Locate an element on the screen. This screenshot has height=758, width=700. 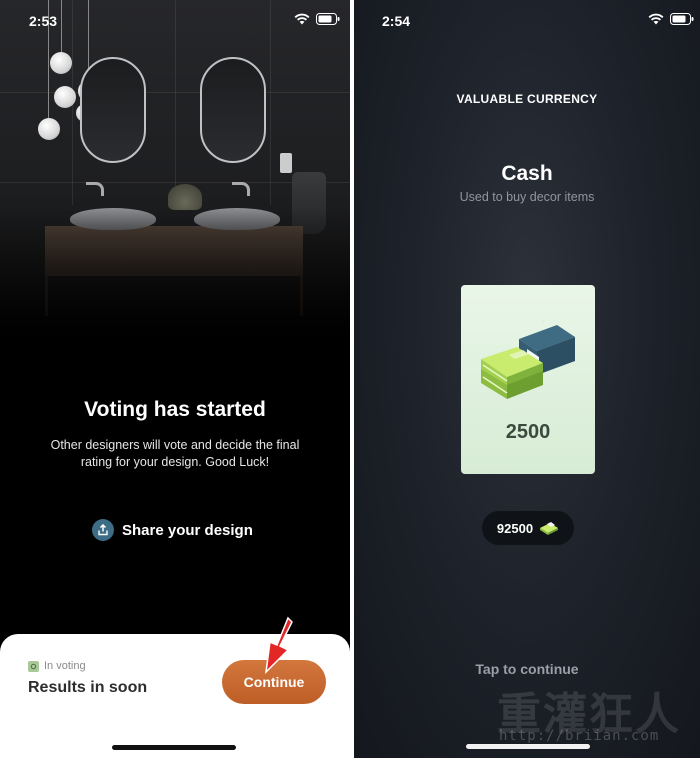
in-voting-icon is located at coordinates (33, 666).